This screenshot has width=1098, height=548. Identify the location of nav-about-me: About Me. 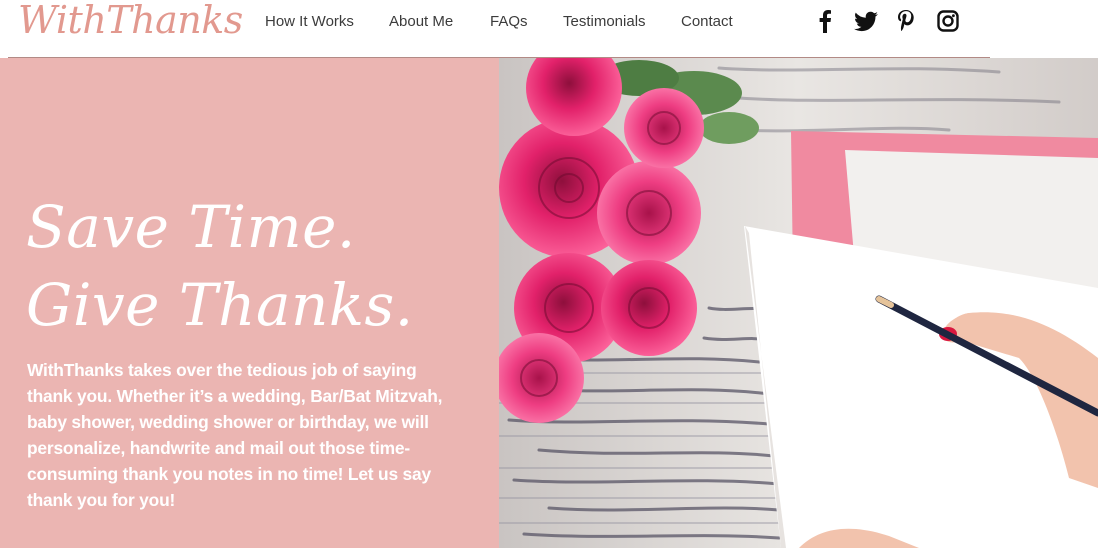
(421, 21).